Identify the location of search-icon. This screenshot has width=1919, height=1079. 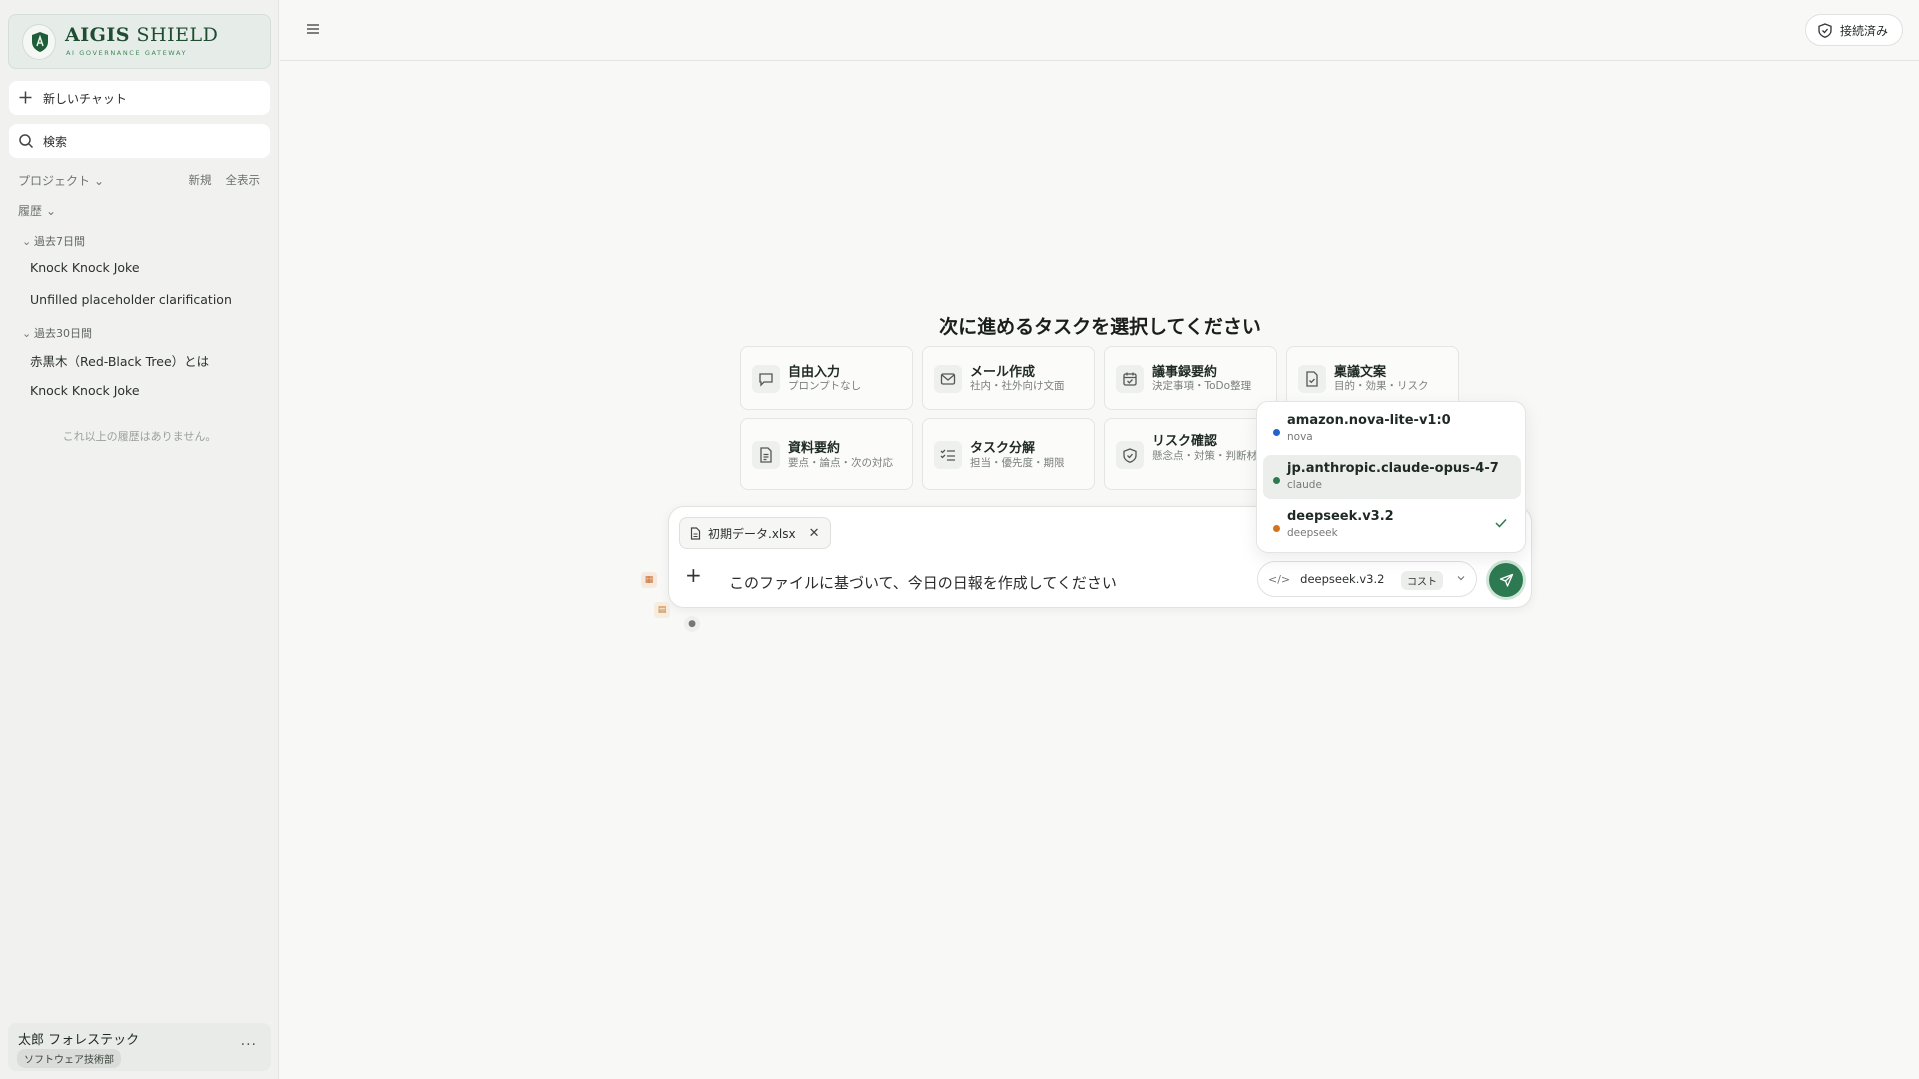
(26, 141).